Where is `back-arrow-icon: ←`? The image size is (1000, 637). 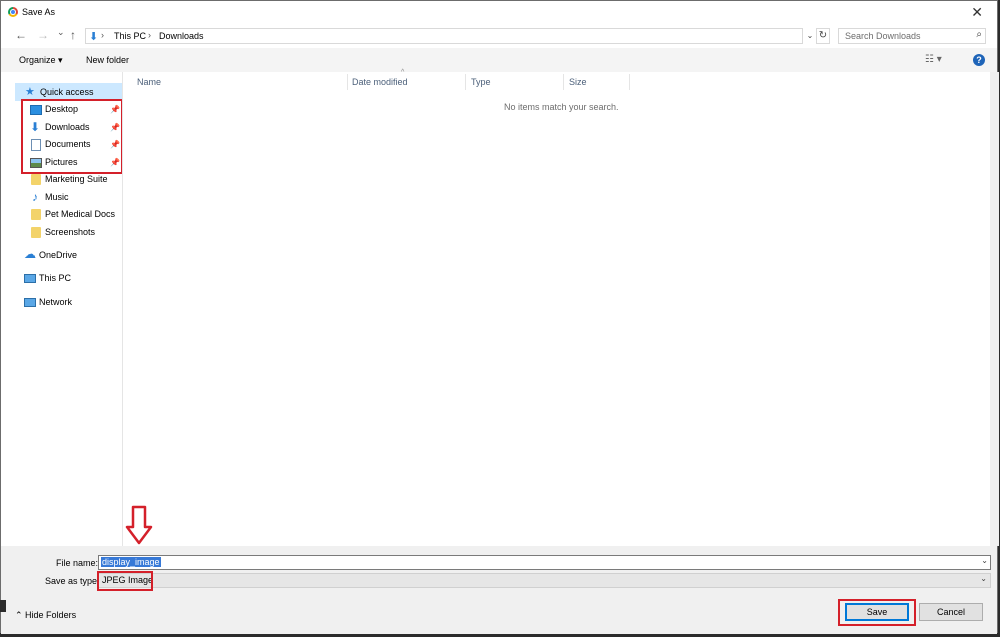 back-arrow-icon: ← is located at coordinates (21, 35).